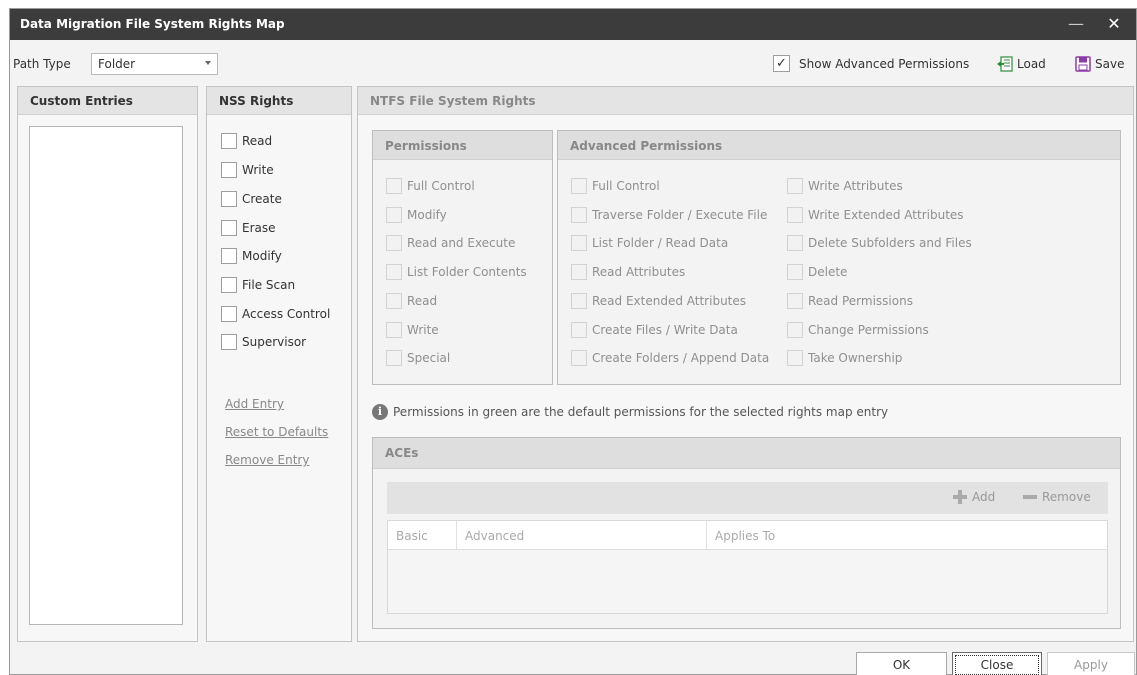 This screenshot has height=675, width=1137. Describe the element at coordinates (670, 358) in the screenshot. I see `adv-perm-item: Create Folders / Append Data` at that location.